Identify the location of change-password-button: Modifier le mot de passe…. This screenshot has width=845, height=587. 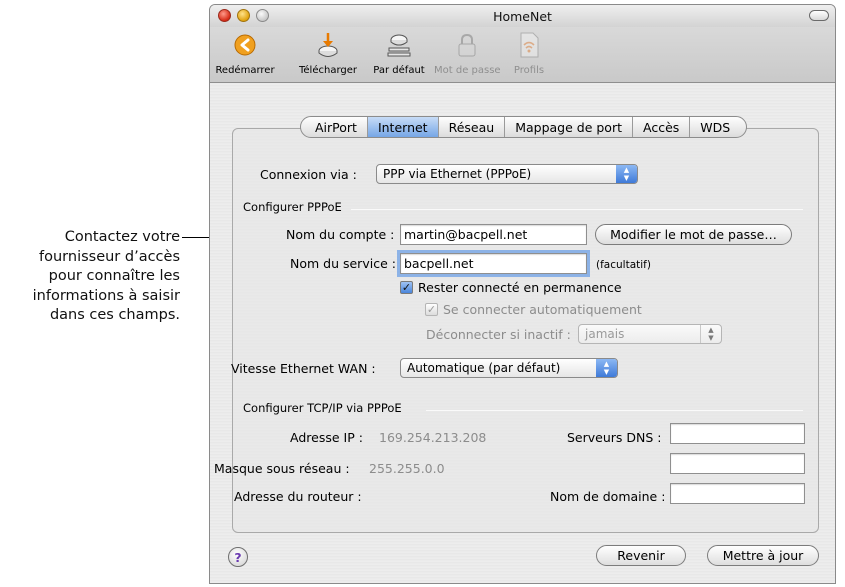
(693, 234).